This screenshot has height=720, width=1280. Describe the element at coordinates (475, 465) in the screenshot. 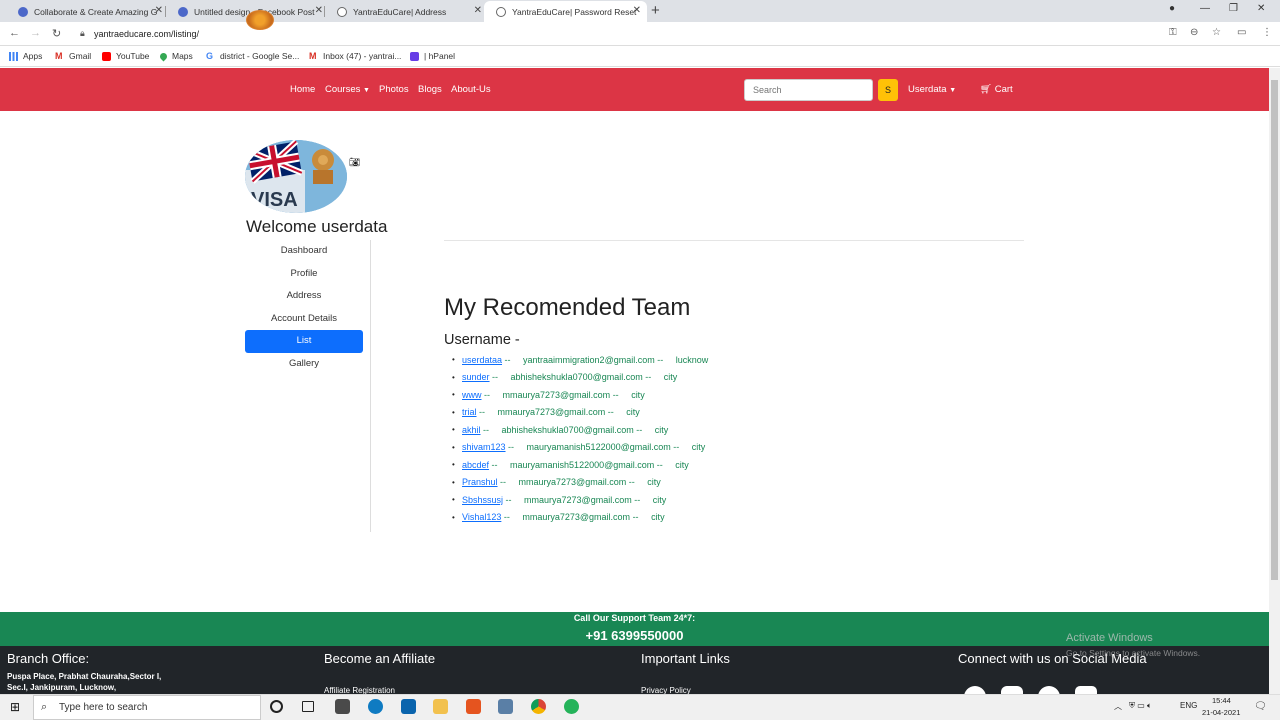

I see `member-username-link: abcdef` at that location.